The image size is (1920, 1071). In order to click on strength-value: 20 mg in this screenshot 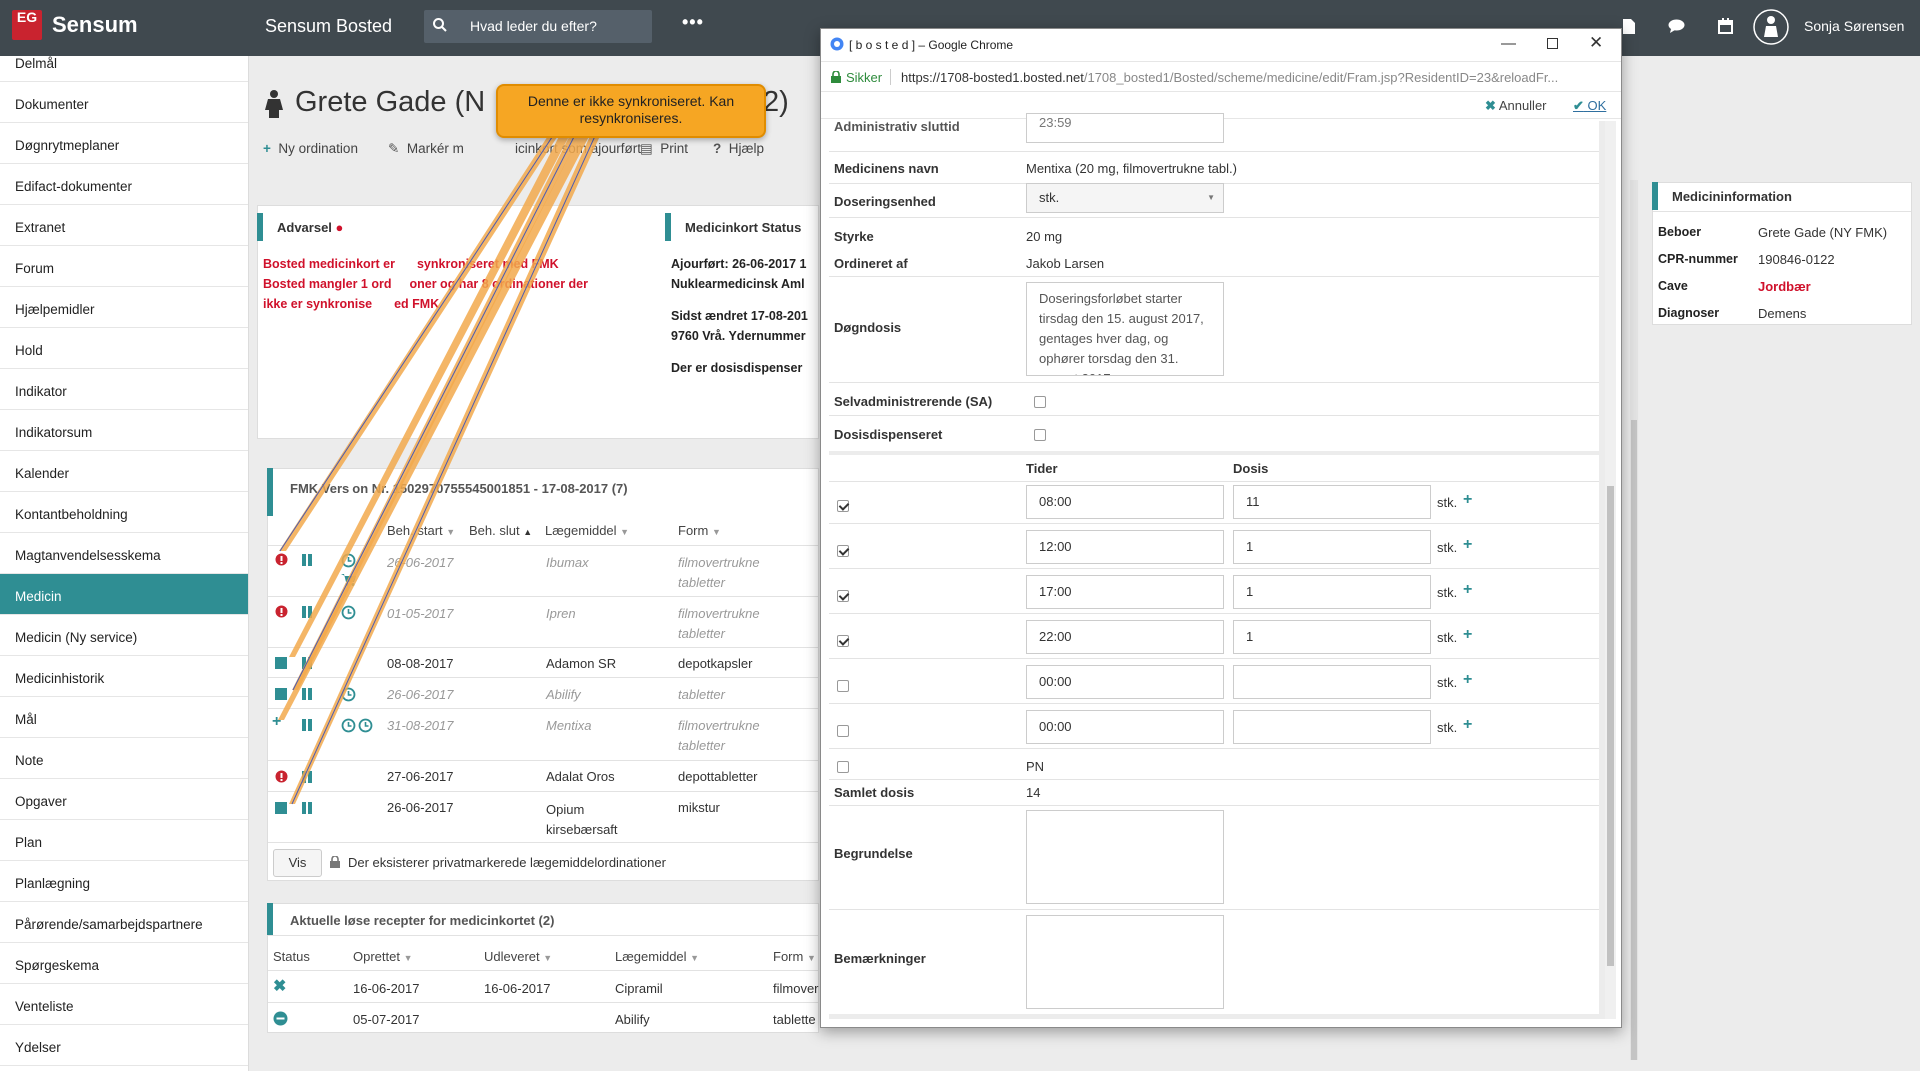, I will do `click(1044, 236)`.